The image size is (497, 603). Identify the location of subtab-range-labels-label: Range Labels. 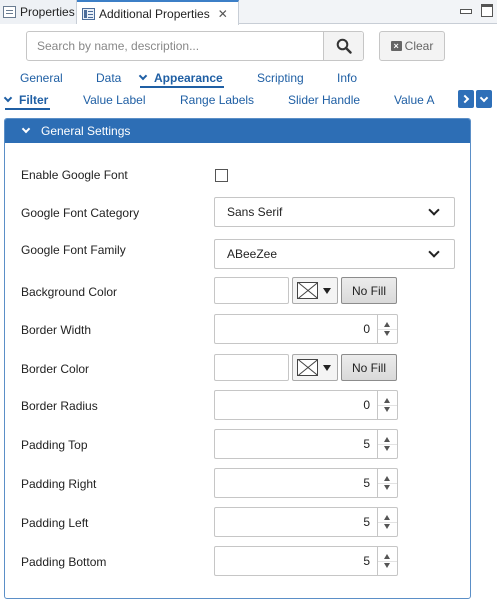
(217, 100).